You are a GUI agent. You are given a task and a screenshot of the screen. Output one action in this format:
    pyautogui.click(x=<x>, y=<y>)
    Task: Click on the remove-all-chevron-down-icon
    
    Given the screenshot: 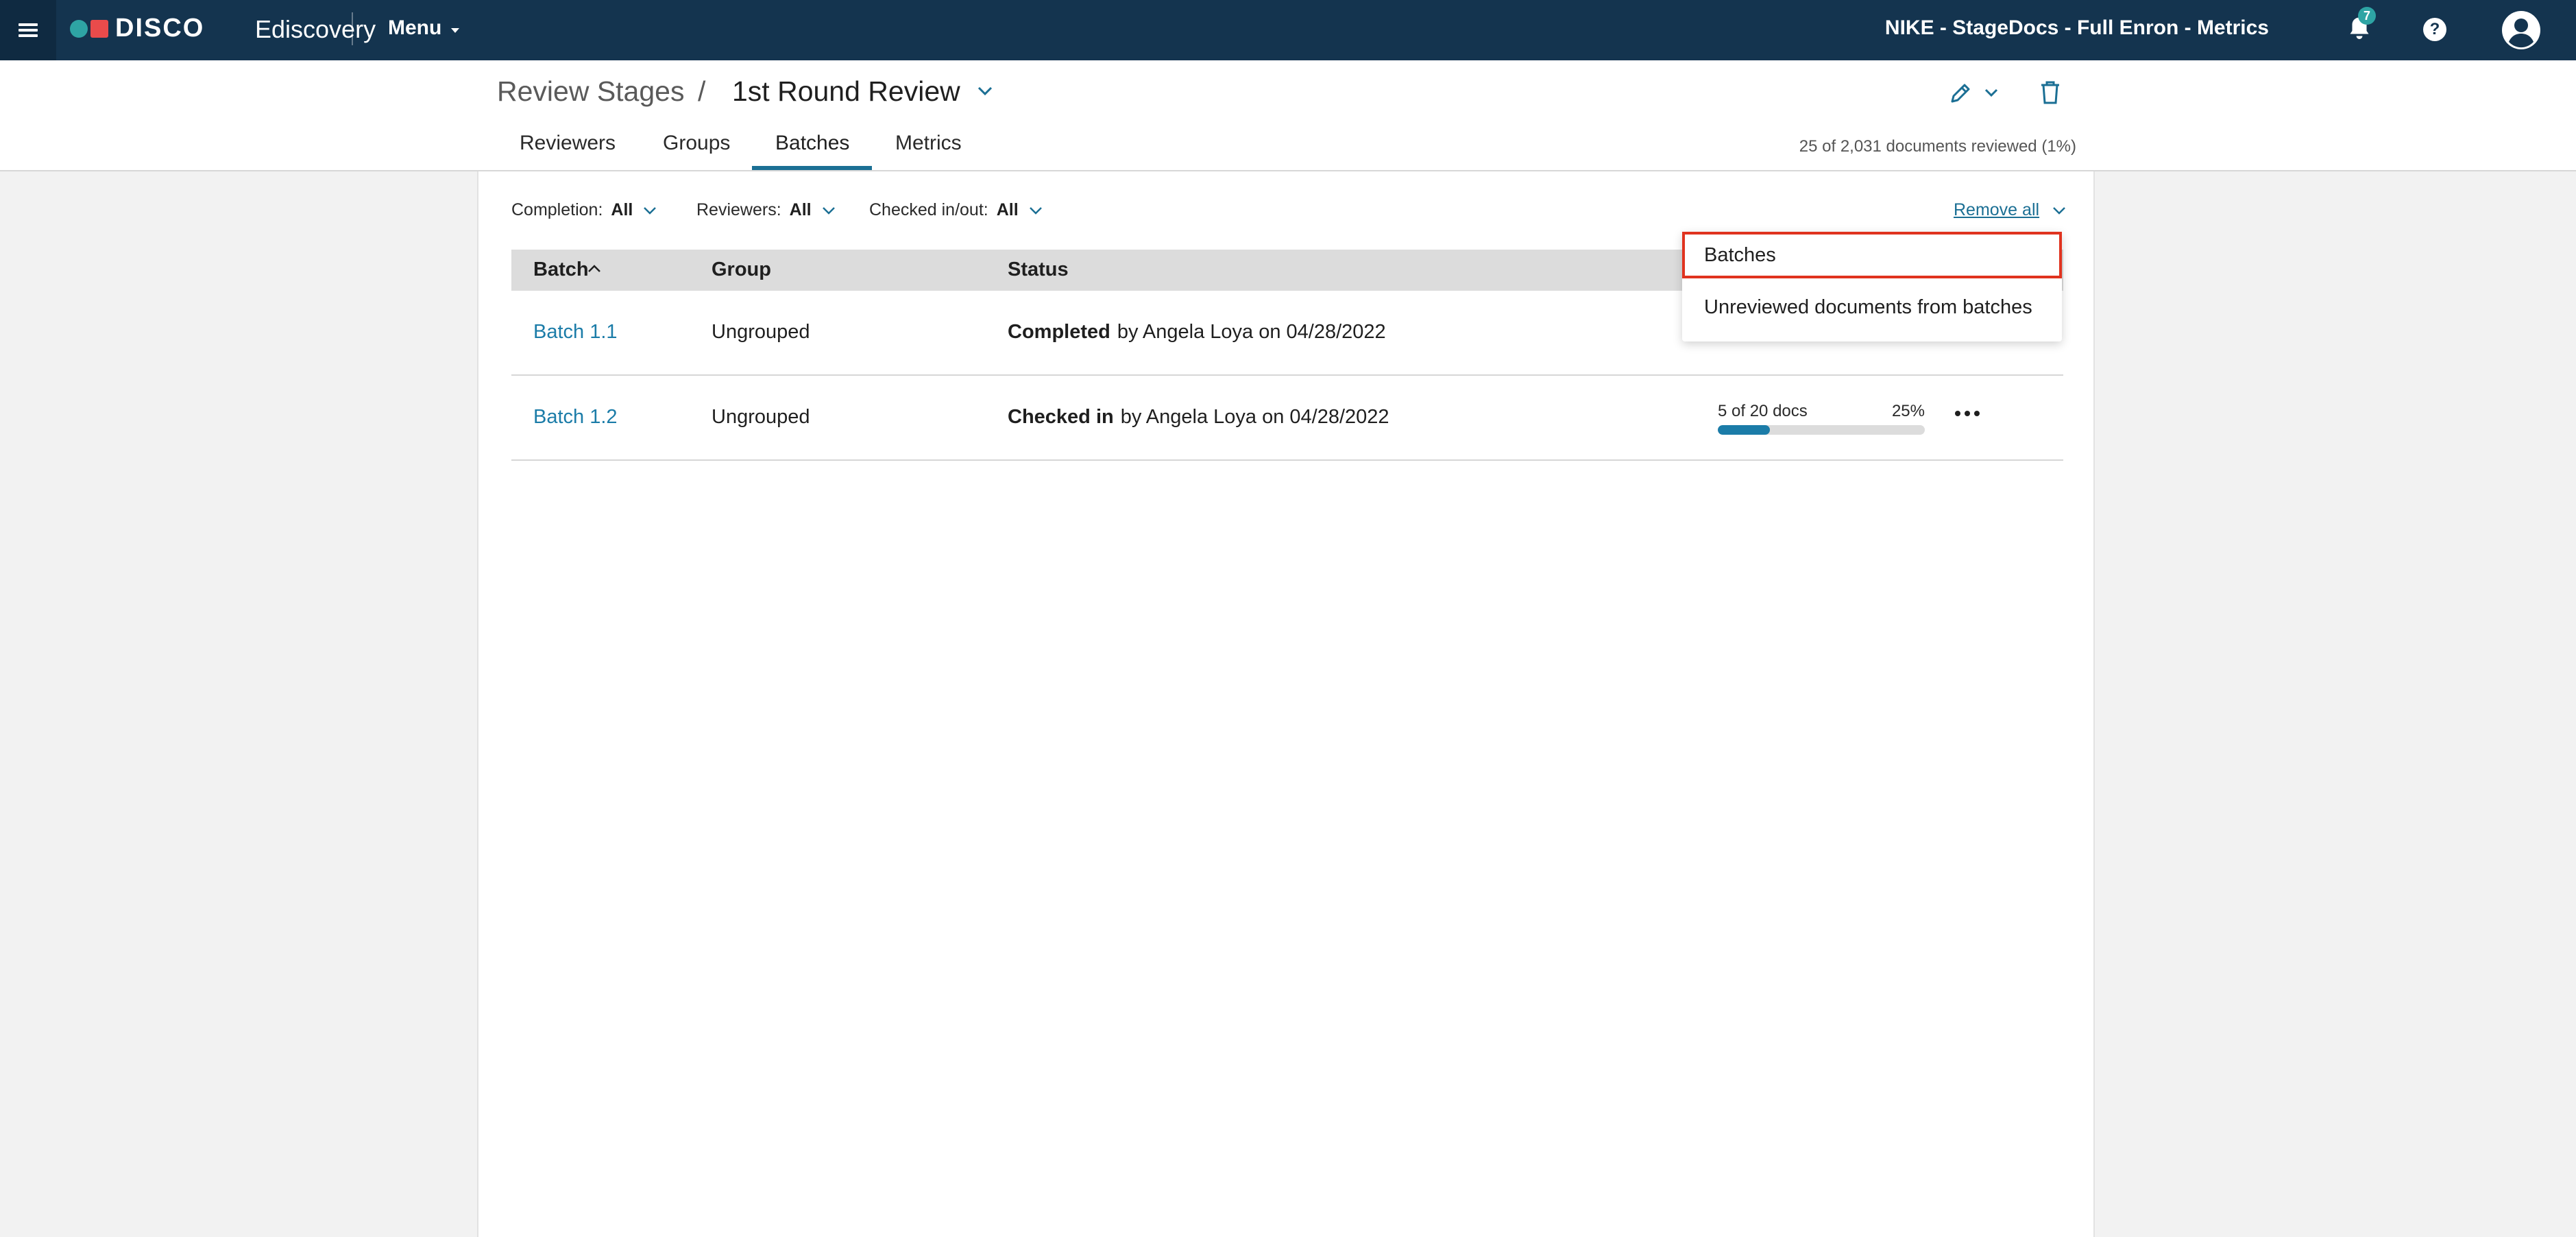 What is the action you would take?
    pyautogui.click(x=2059, y=210)
    